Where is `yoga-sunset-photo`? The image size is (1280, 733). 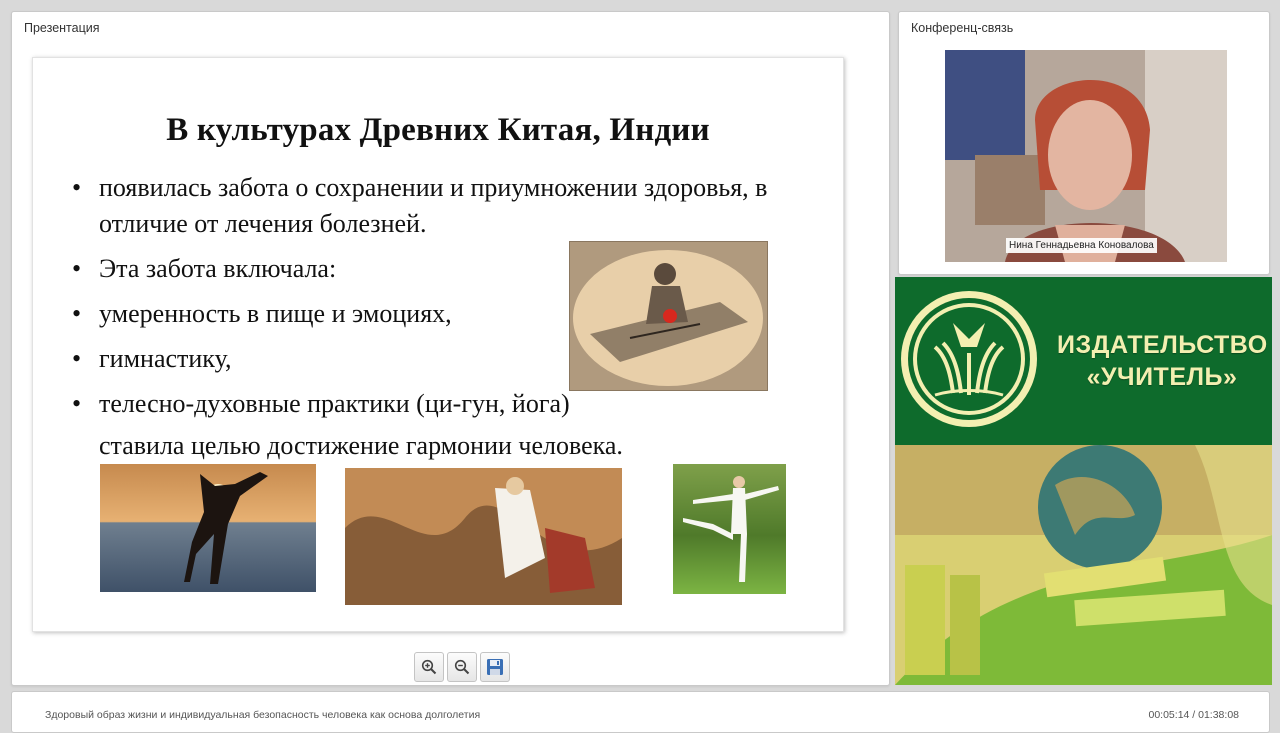 yoga-sunset-photo is located at coordinates (208, 528).